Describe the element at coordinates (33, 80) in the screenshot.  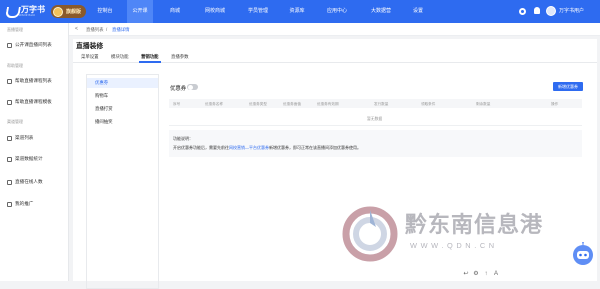
I see `sidebar-item-label: 帮助直播课程列表` at that location.